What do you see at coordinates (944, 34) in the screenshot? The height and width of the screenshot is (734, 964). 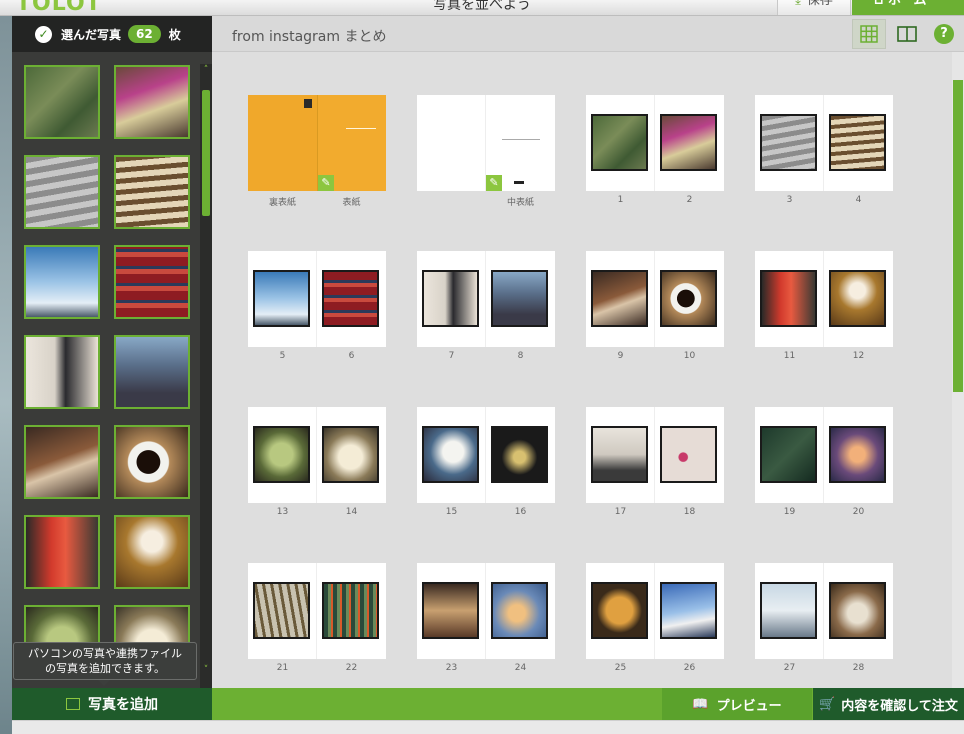 I see `help-icon: ?` at bounding box center [944, 34].